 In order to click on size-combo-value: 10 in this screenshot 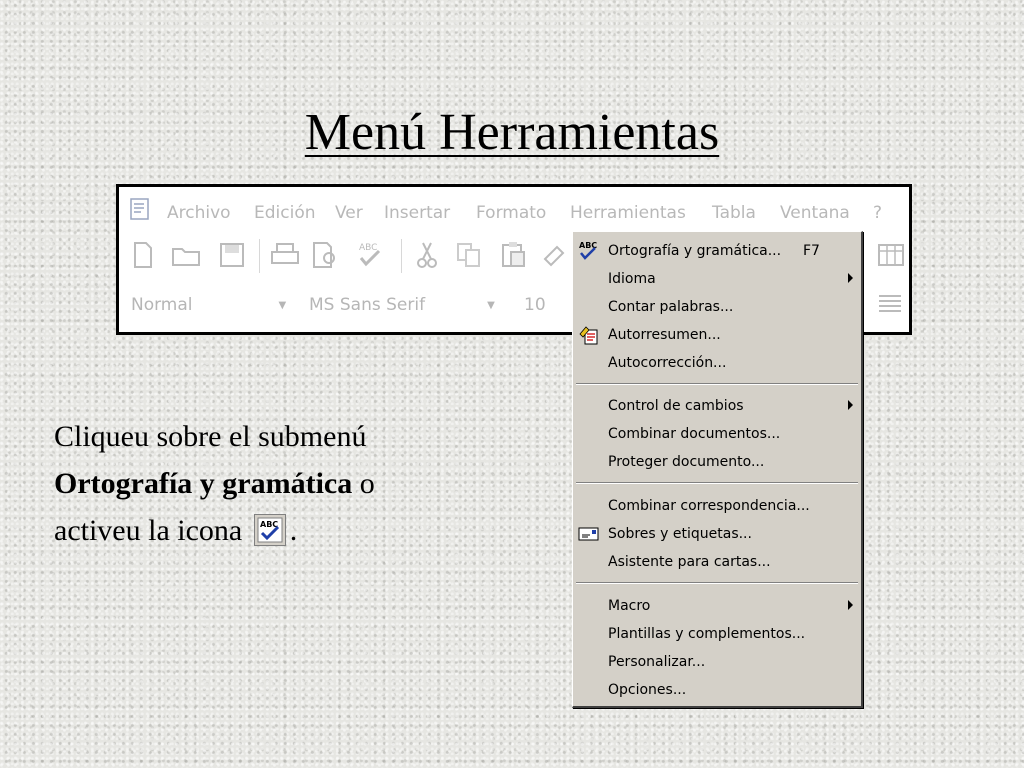, I will do `click(535, 305)`.